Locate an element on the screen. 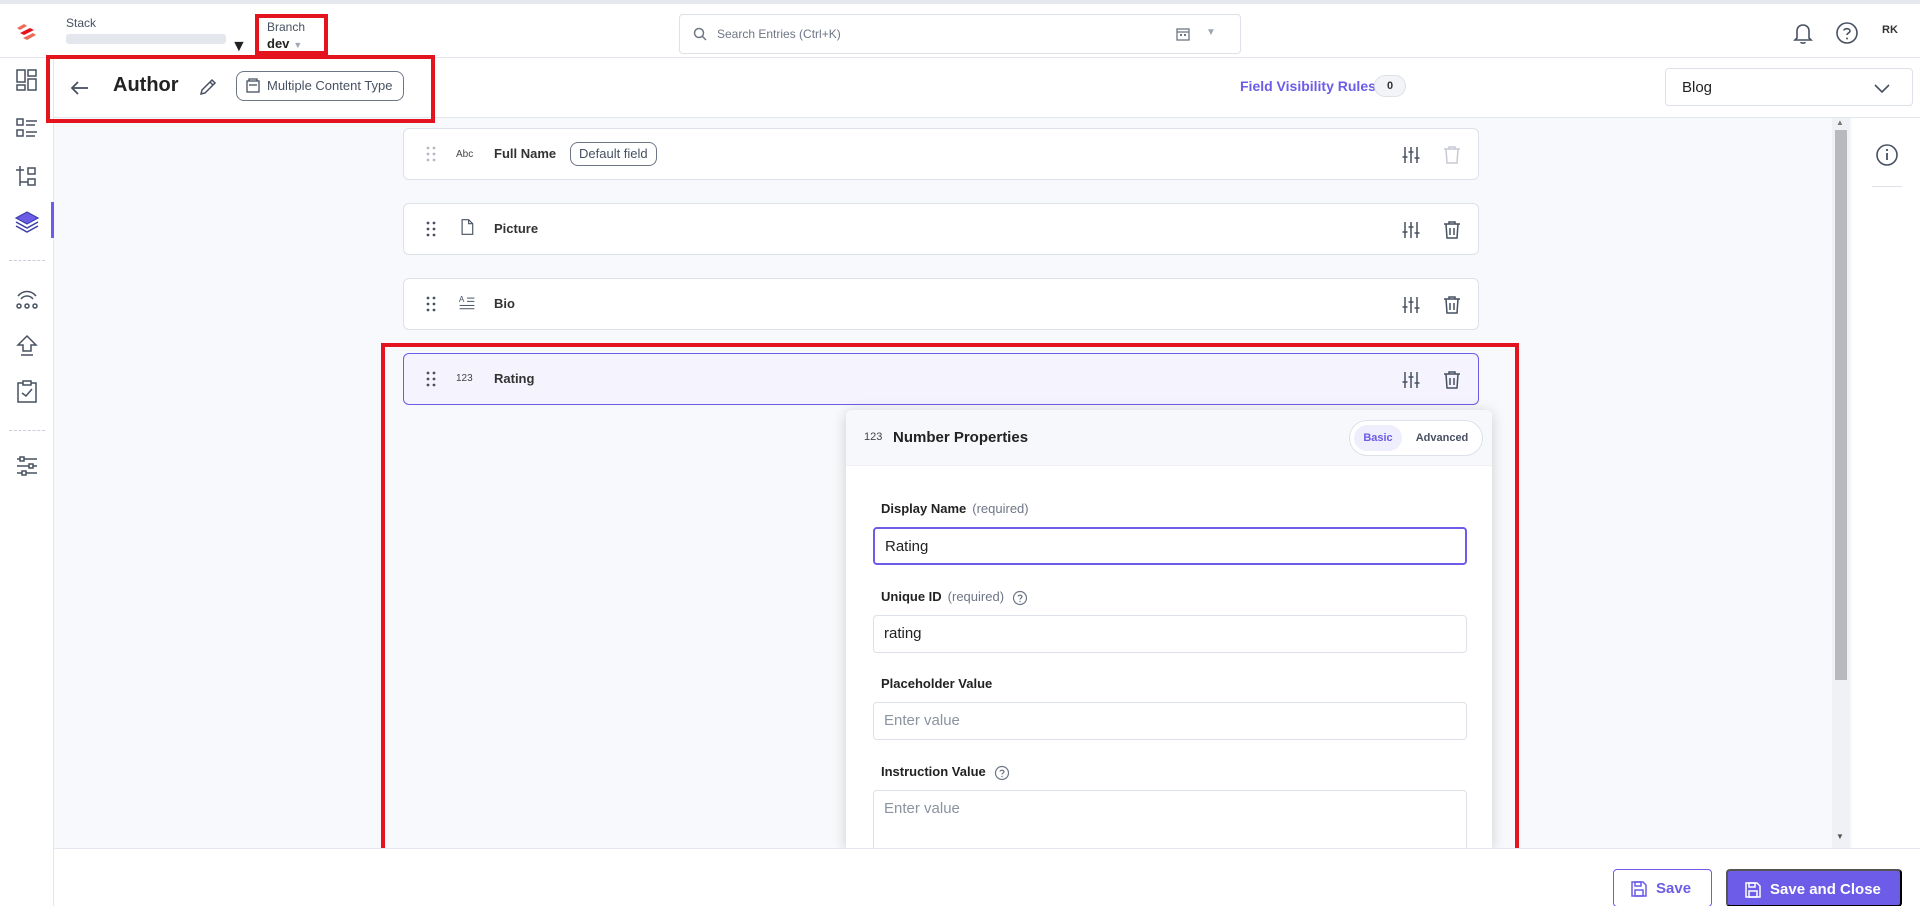  properties-tabs: Basic Advanced is located at coordinates (1416, 438).